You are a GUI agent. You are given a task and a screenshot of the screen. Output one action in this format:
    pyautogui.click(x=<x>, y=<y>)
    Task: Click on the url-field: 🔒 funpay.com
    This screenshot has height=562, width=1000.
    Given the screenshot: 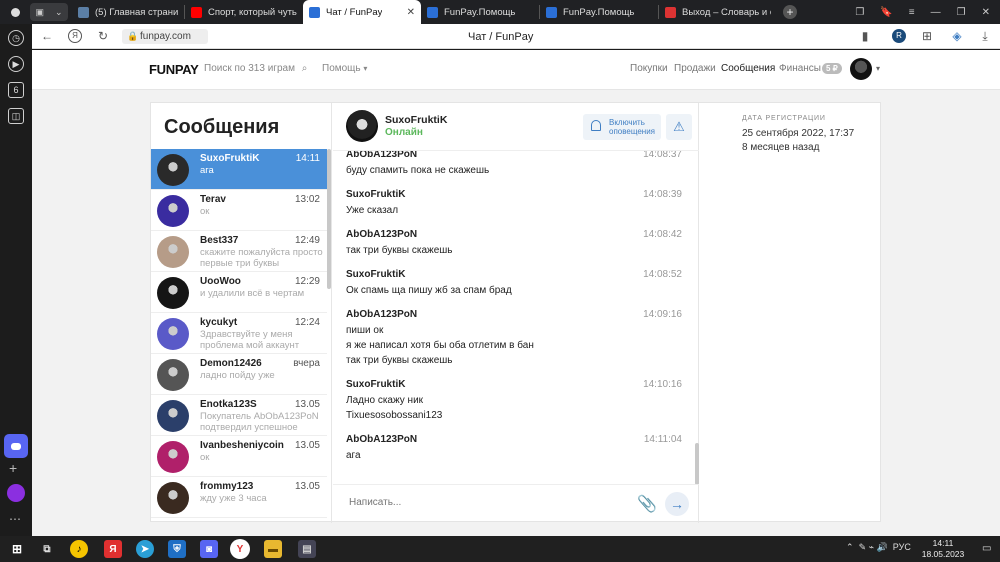 What is the action you would take?
    pyautogui.click(x=165, y=36)
    